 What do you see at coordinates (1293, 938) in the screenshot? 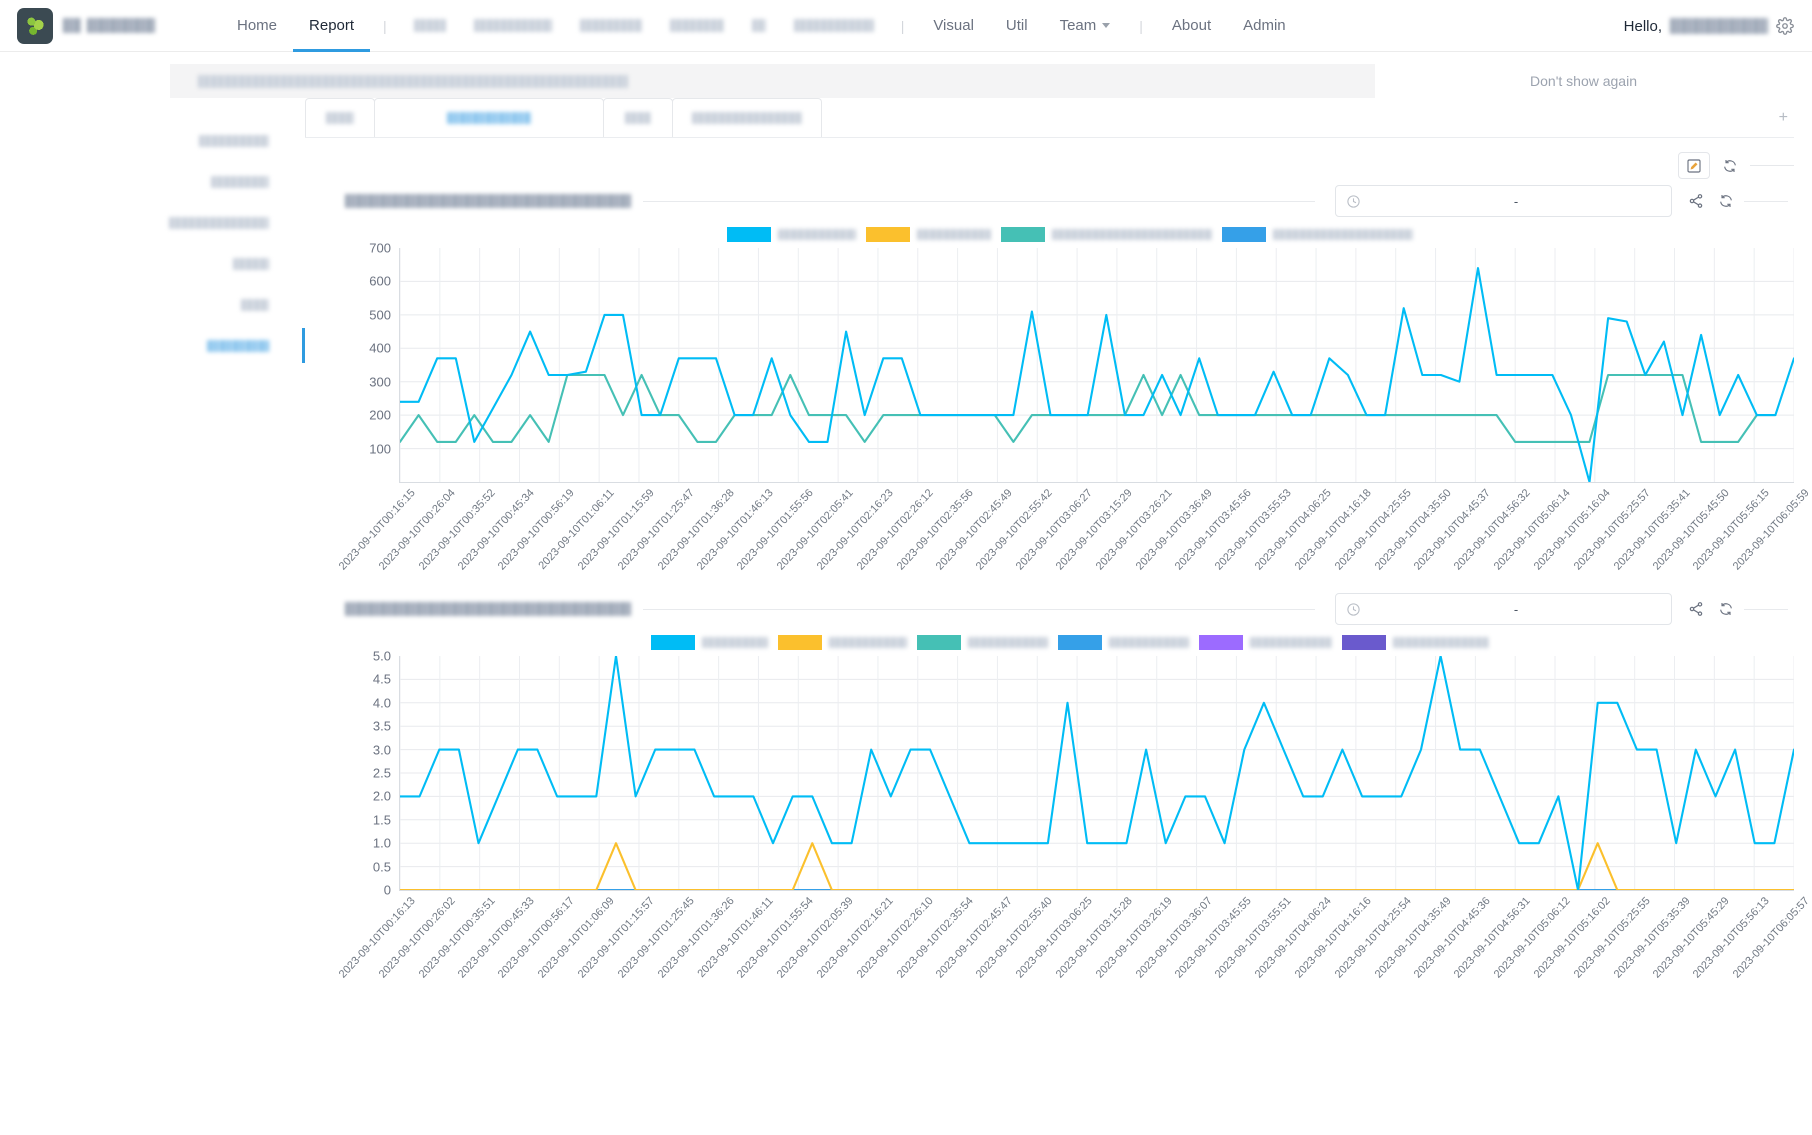
I see `chart-2-xtick-23: 2023-09-10T04:06:24` at bounding box center [1293, 938].